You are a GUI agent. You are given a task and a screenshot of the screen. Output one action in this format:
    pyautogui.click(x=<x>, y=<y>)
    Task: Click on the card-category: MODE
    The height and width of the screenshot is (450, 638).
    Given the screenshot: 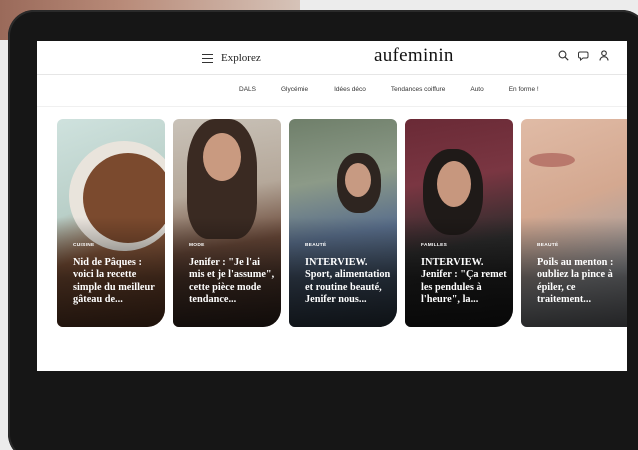 What is the action you would take?
    pyautogui.click(x=197, y=245)
    